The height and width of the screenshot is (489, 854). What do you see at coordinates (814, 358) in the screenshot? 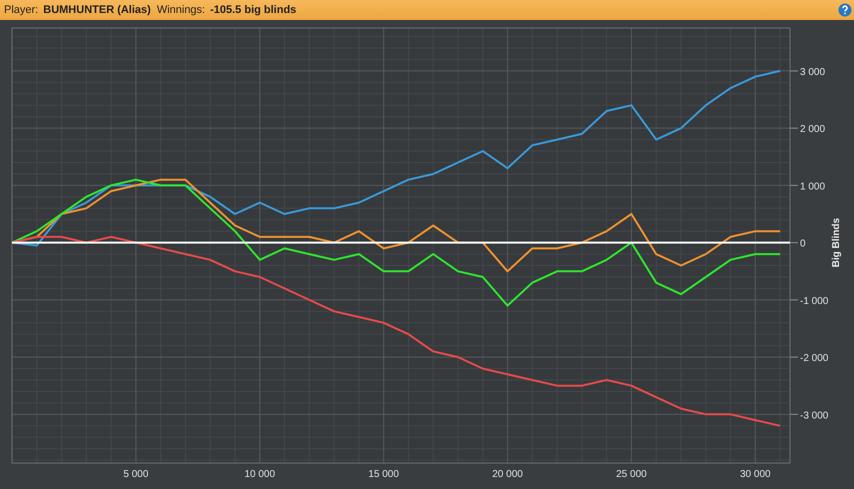
I see `y-tick-label: -2 000` at bounding box center [814, 358].